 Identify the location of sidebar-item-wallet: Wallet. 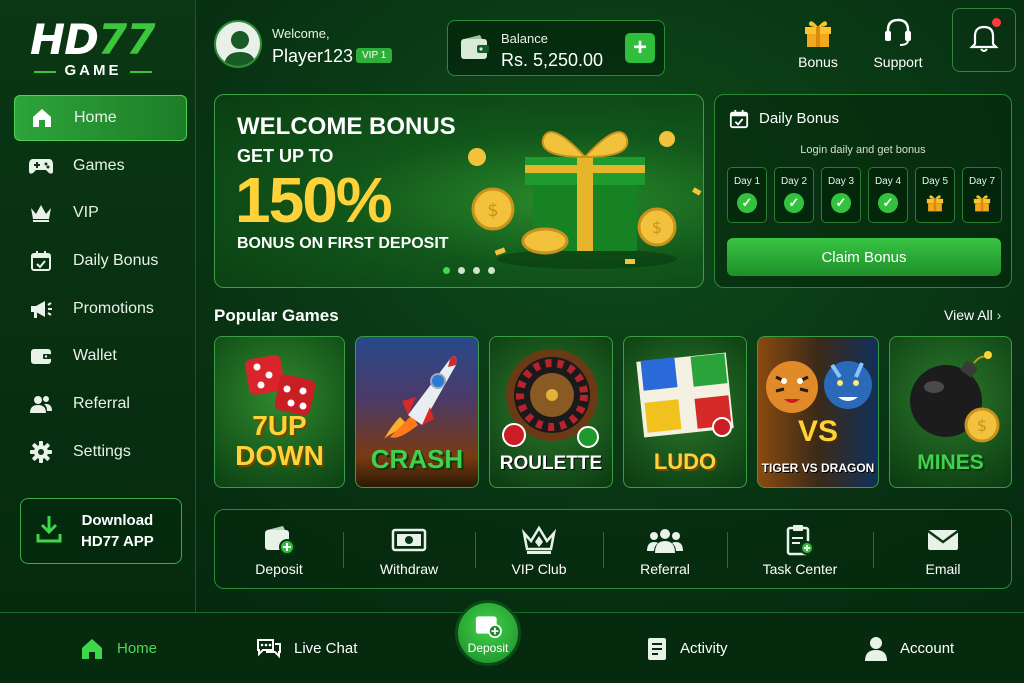
(100, 356).